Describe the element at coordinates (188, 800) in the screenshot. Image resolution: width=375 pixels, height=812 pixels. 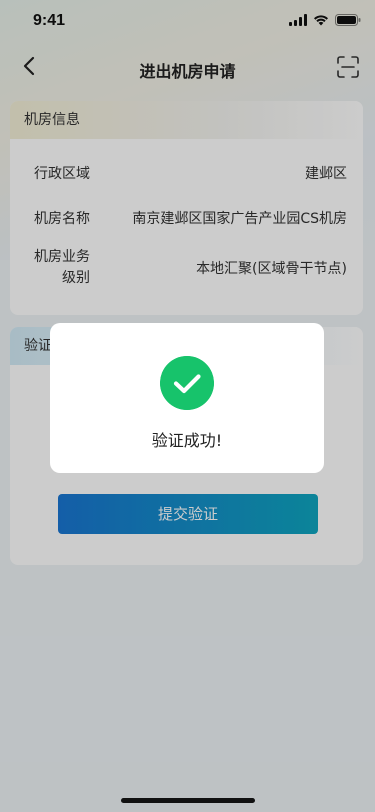
I see `home-indicator` at that location.